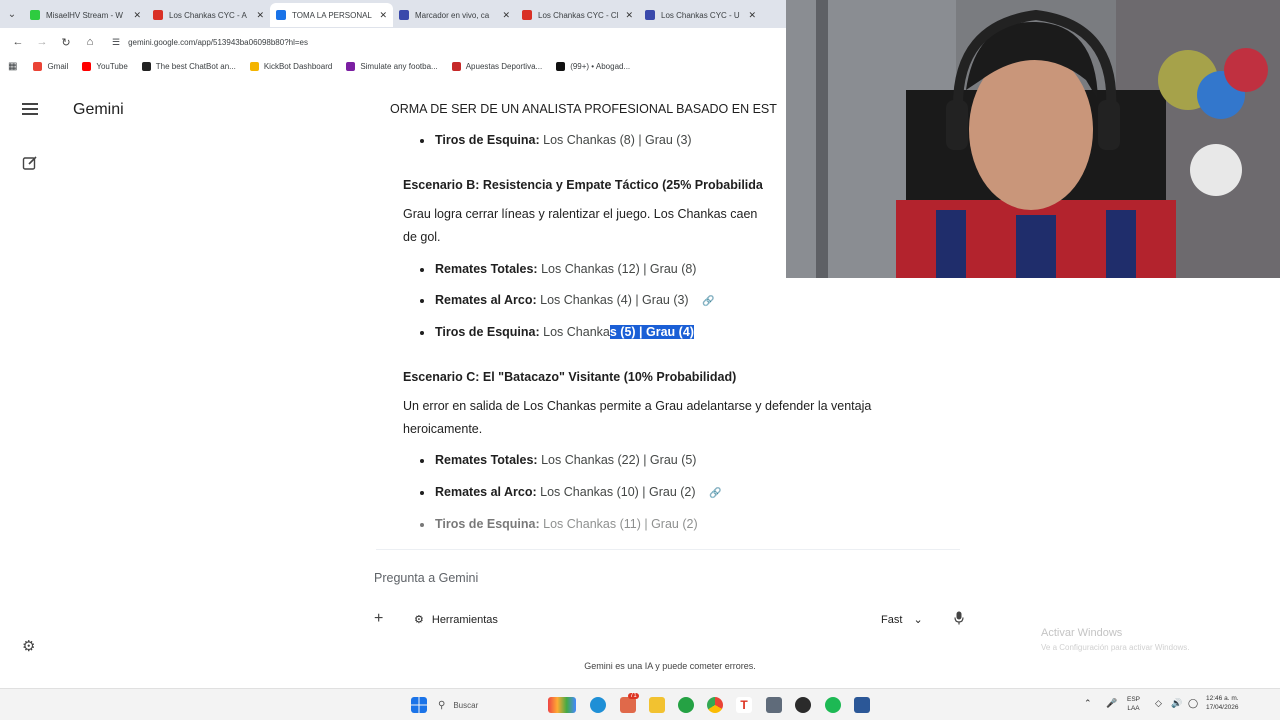 This screenshot has width=1280, height=720. I want to click on system-clock: 12:46 a. m. 17/04/2026, so click(1222, 703).